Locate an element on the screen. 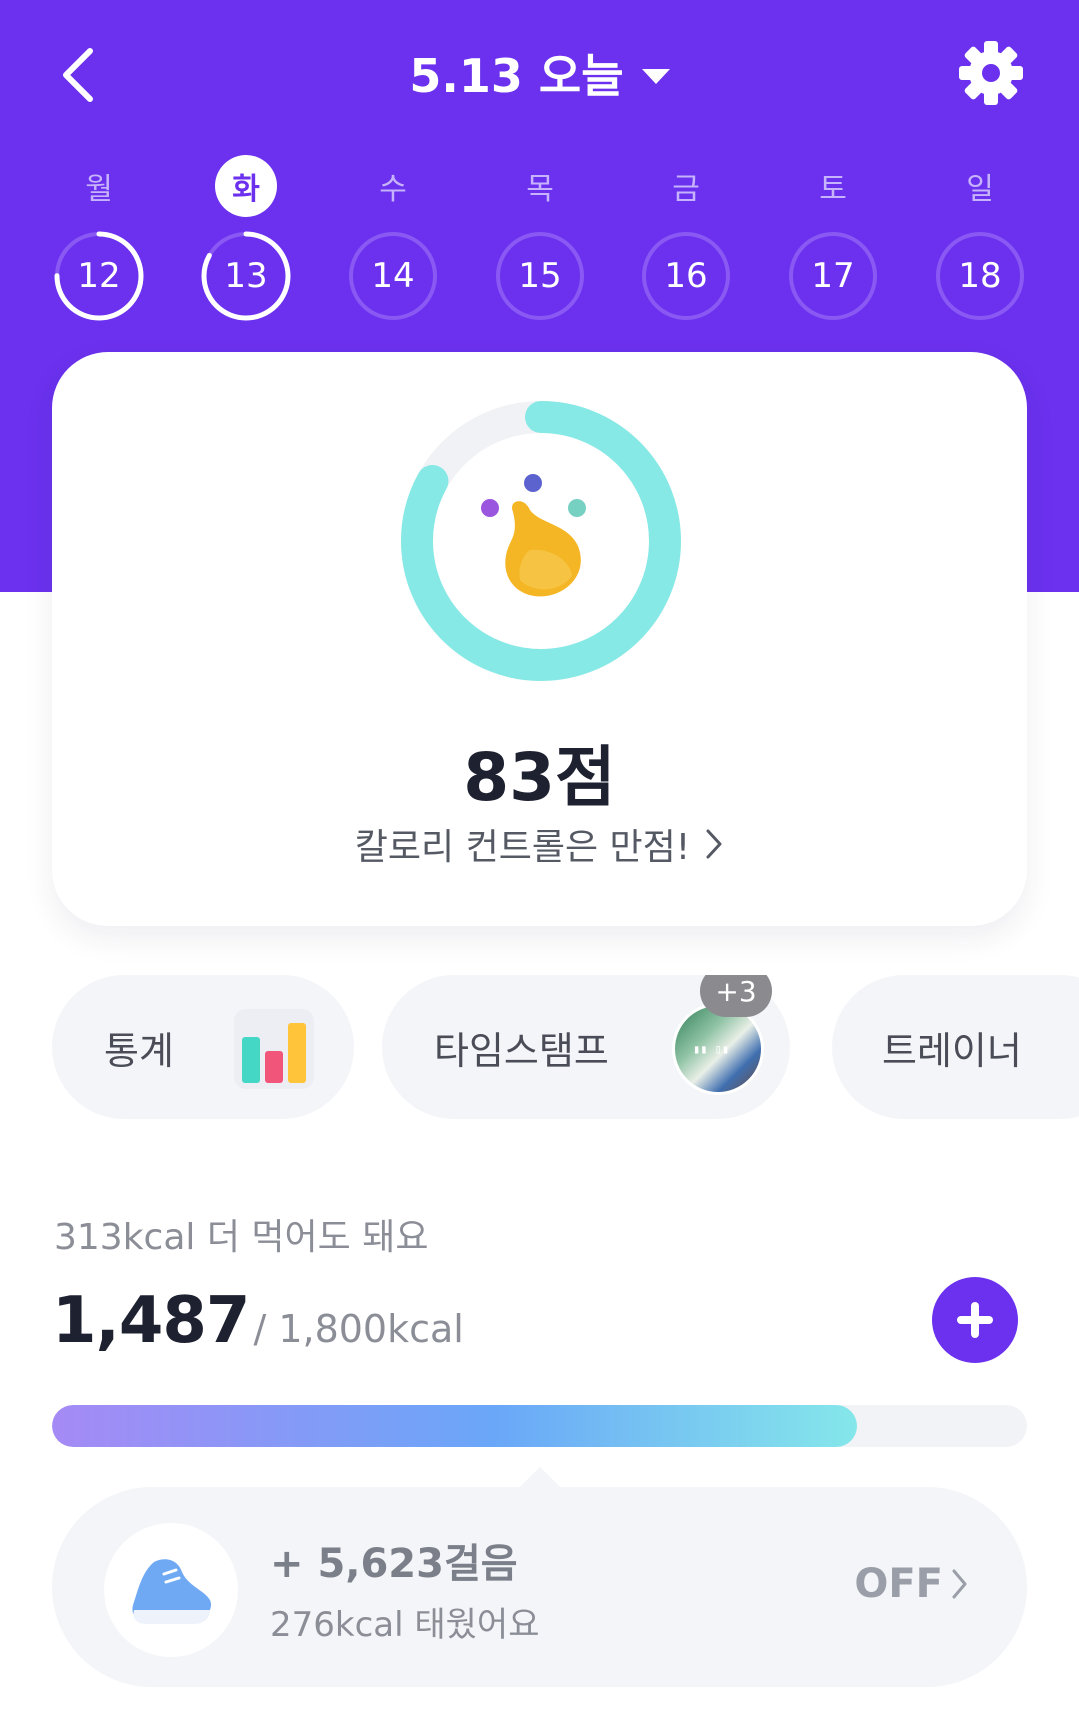 The image size is (1079, 1709). date-number: 16 is located at coordinates (686, 276).